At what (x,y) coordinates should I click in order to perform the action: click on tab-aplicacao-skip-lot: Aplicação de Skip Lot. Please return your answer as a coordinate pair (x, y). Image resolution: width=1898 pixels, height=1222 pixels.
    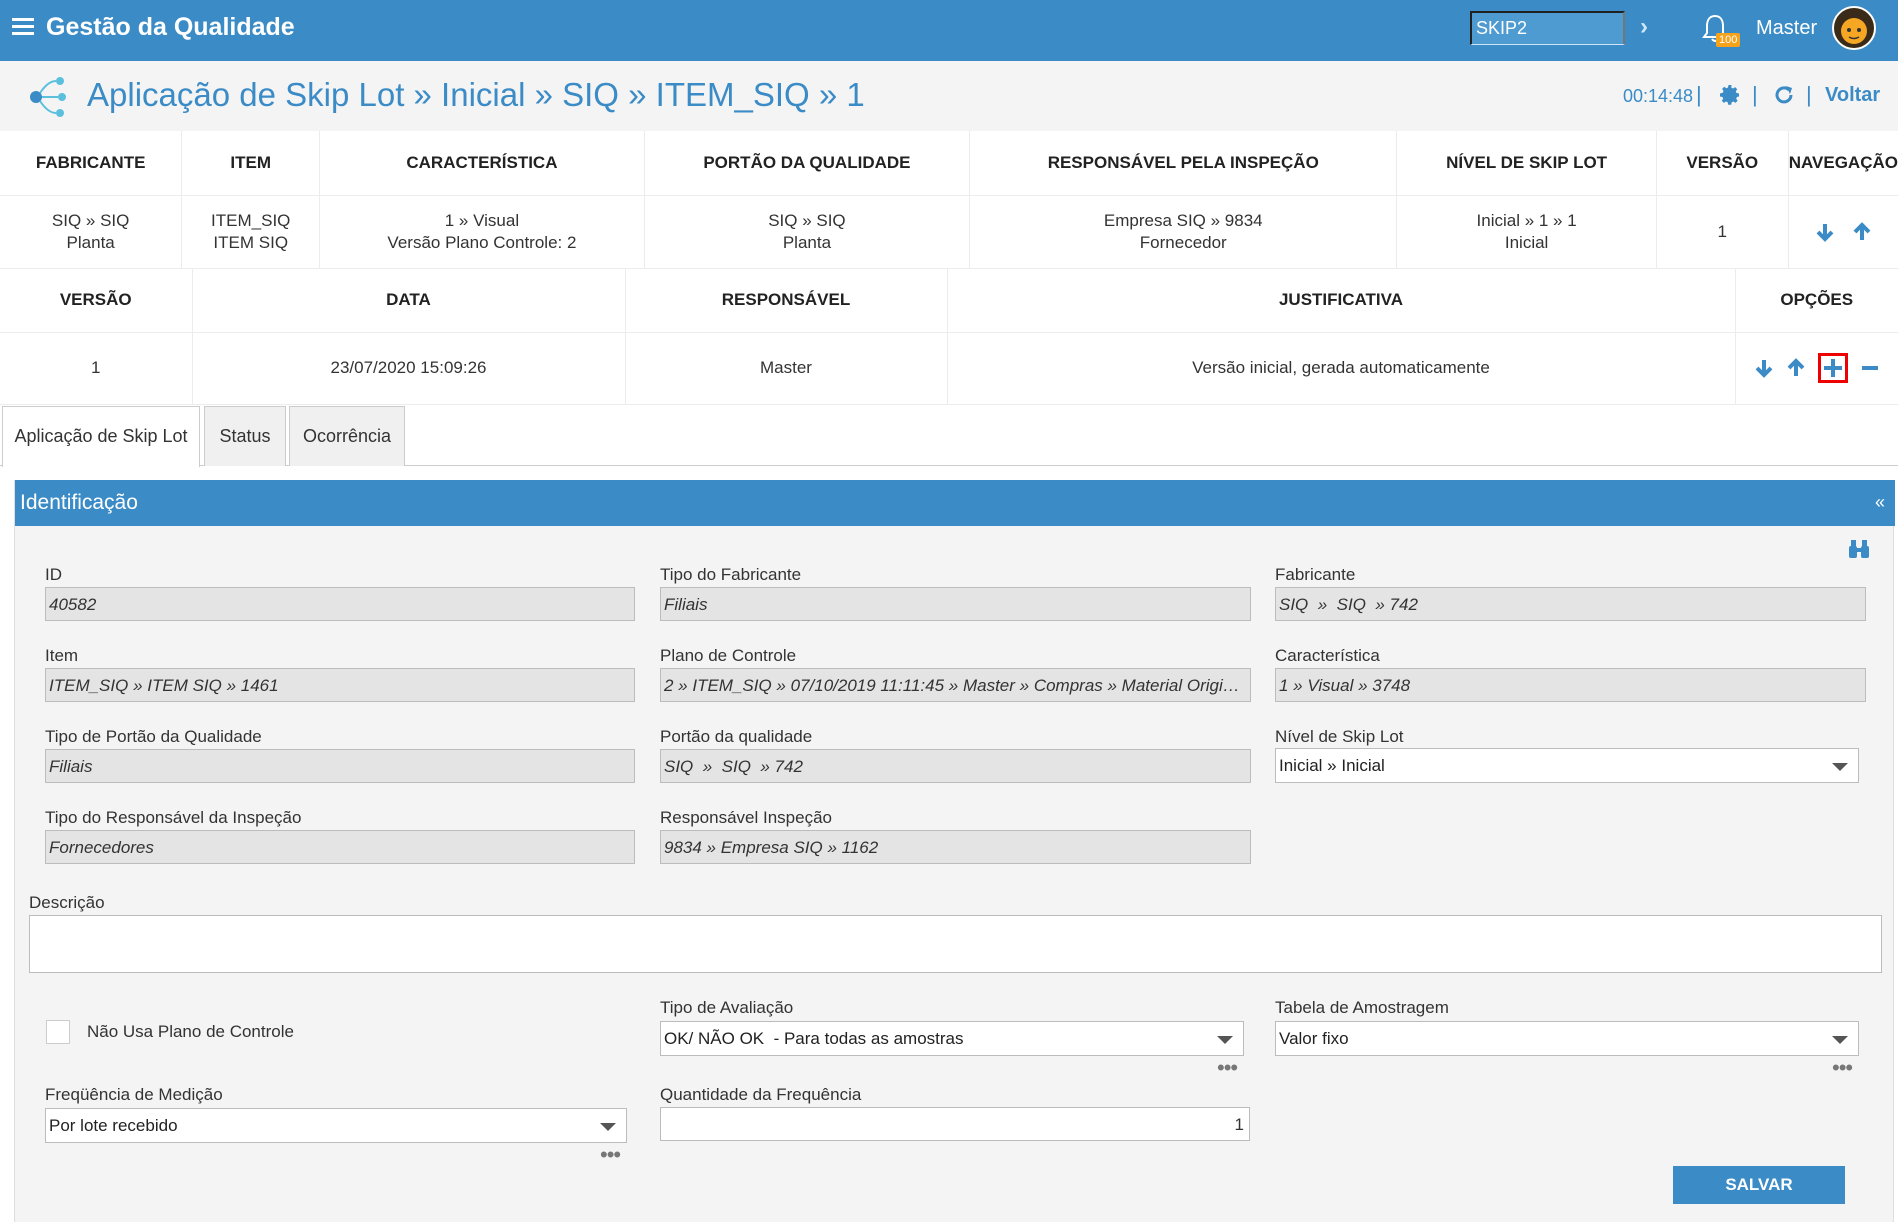
    Looking at the image, I should click on (101, 436).